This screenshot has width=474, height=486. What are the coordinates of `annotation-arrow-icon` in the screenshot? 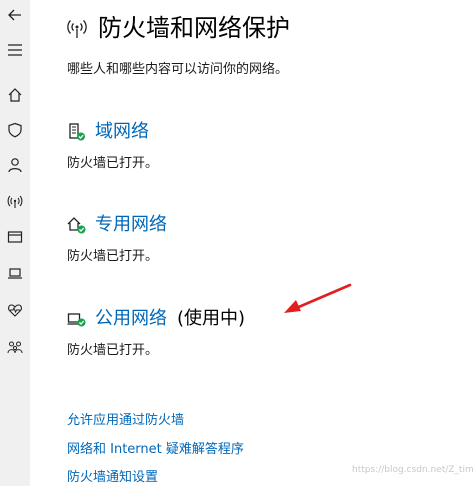 It's located at (318, 298).